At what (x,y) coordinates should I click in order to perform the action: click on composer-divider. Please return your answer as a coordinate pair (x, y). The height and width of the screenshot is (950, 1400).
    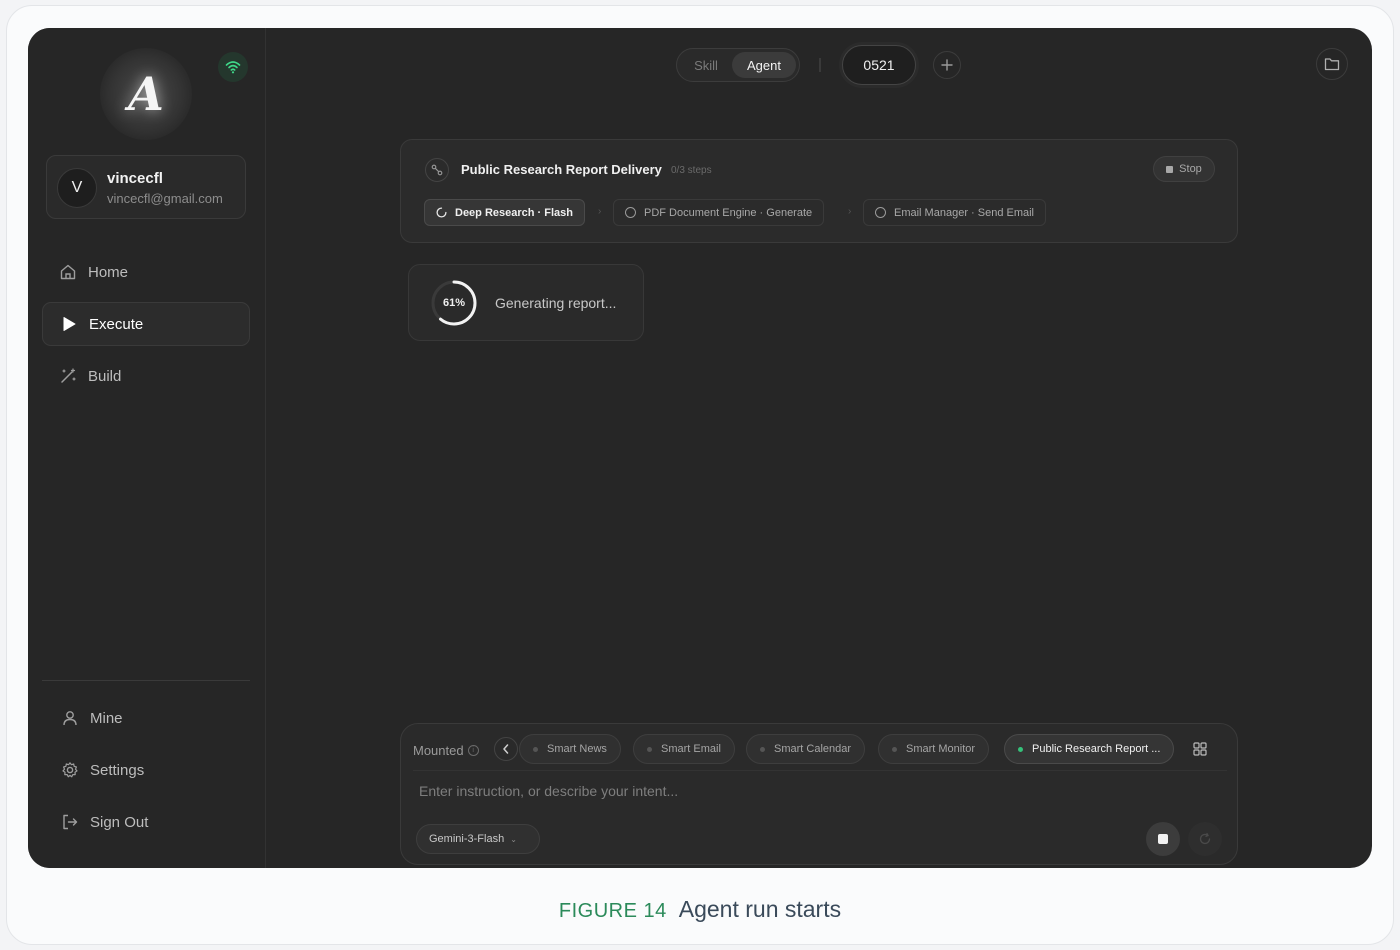
    Looking at the image, I should click on (820, 770).